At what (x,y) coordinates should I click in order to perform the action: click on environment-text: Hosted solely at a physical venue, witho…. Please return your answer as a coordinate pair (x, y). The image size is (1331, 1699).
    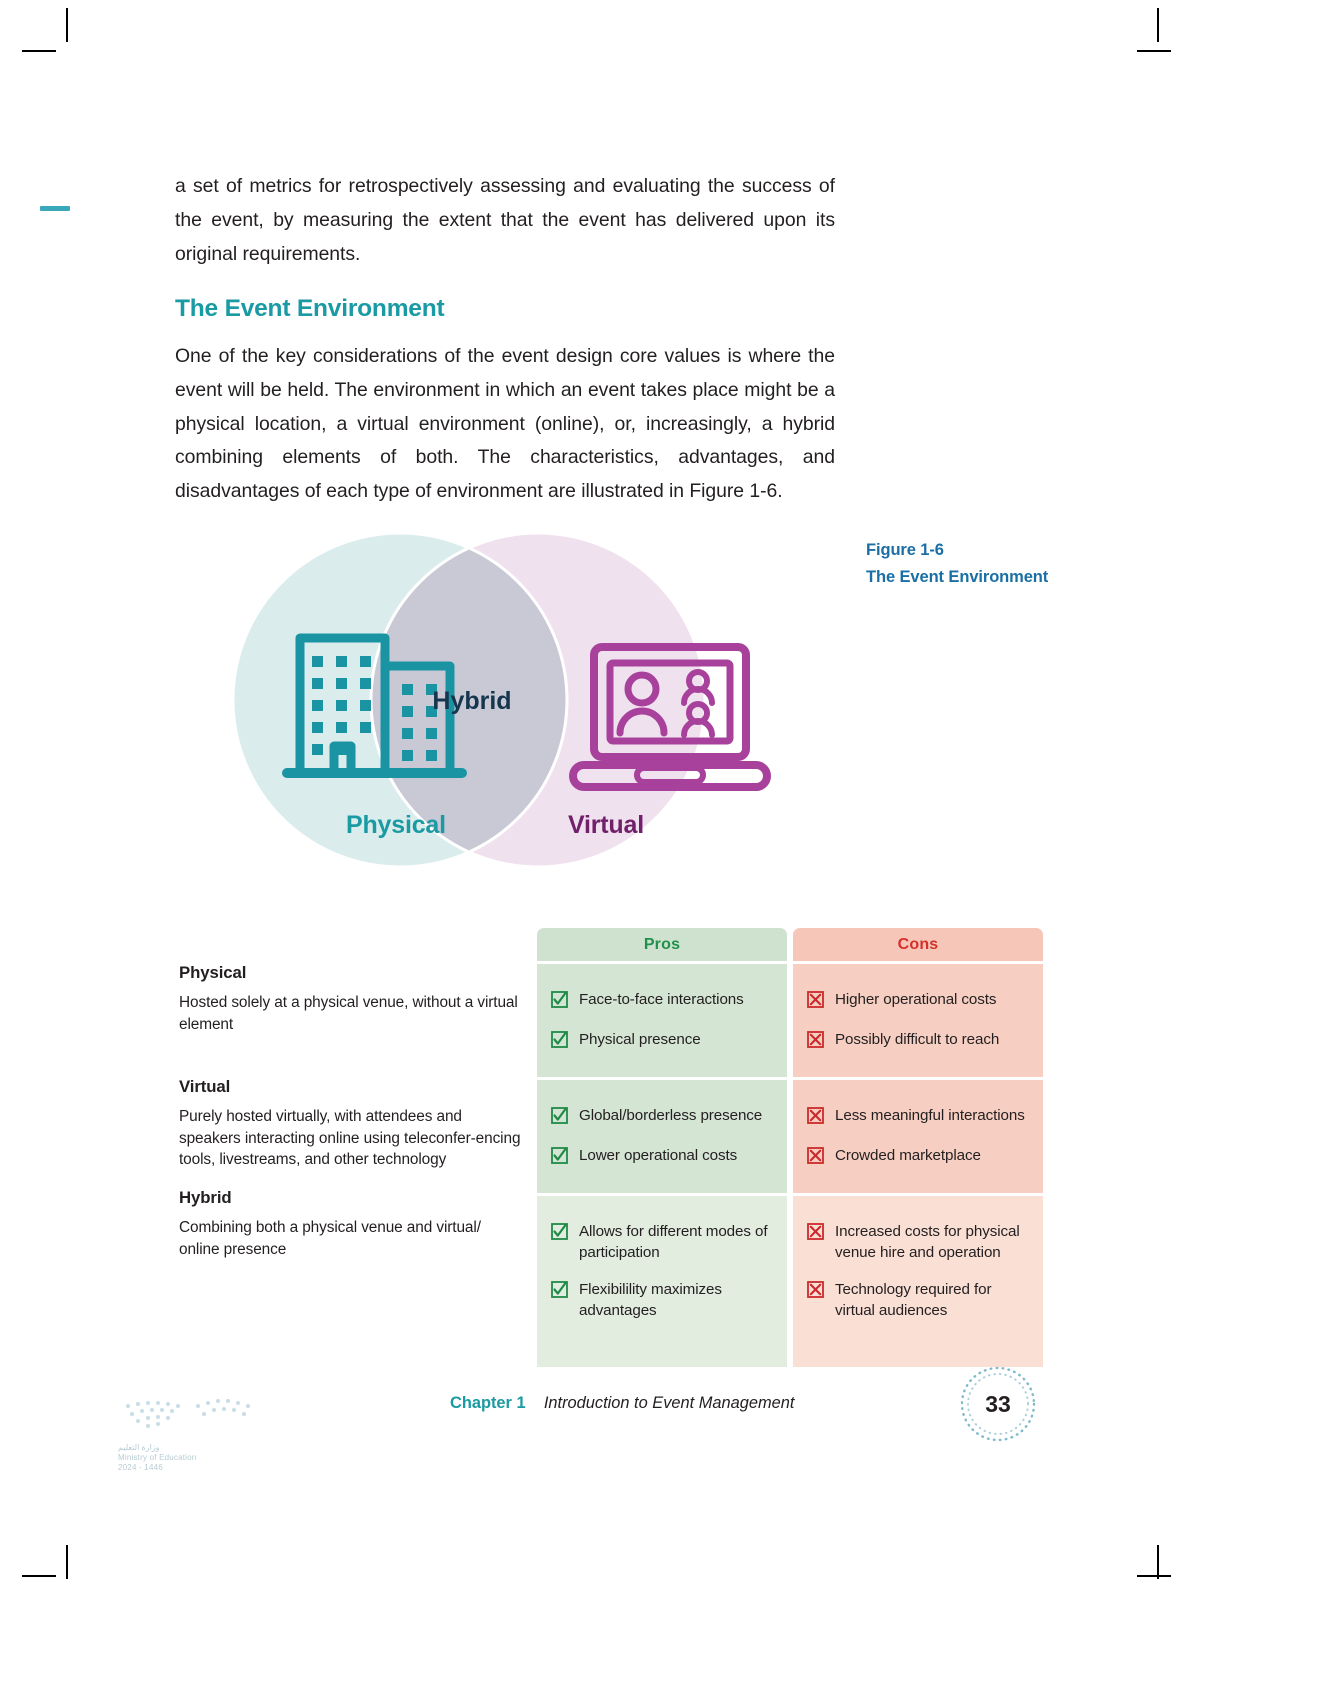
    Looking at the image, I should click on (348, 1013).